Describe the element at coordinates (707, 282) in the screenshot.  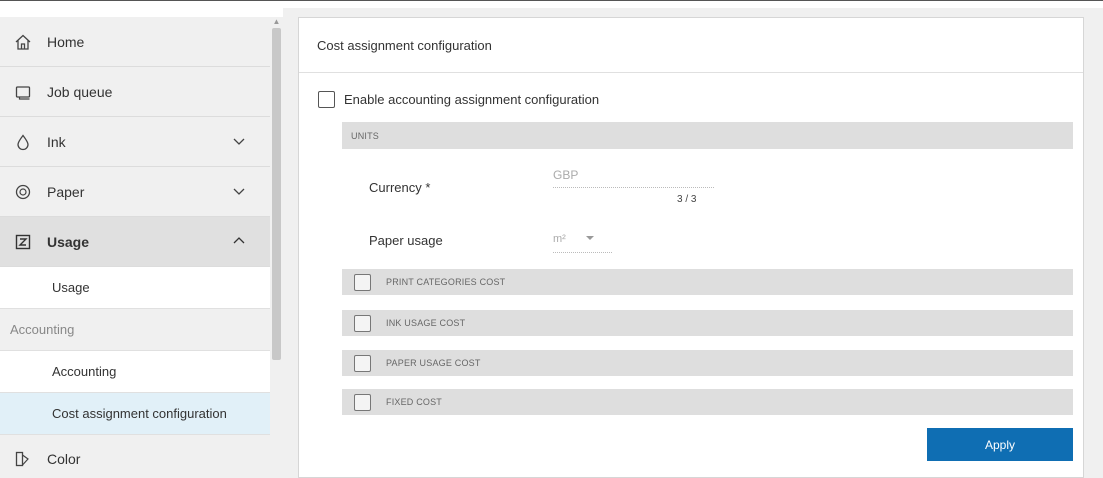
I see `section-print-categories: PRINT CATEGORIES COST` at that location.